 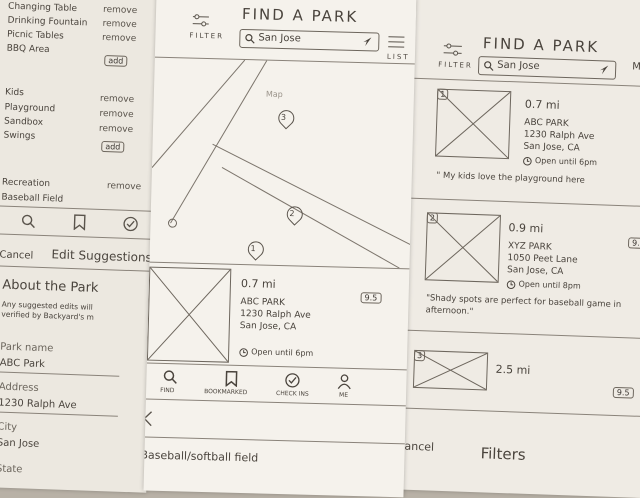 I want to click on tab-label: ME, so click(x=343, y=395).